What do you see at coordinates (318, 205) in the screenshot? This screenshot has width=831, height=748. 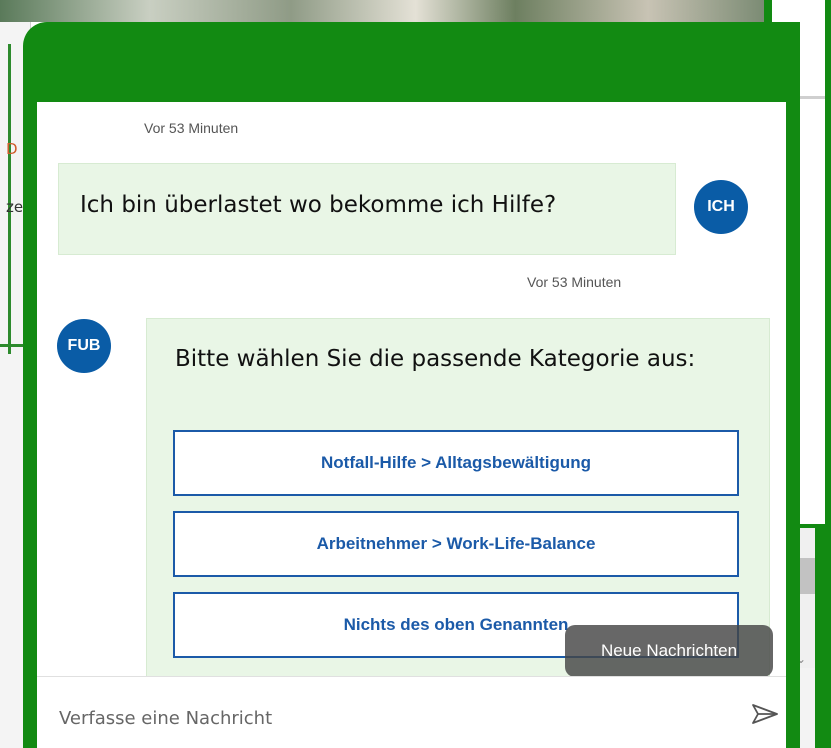 I see `user-message-text: Ich bin überlastet wo bekomme ich Hilfe?` at bounding box center [318, 205].